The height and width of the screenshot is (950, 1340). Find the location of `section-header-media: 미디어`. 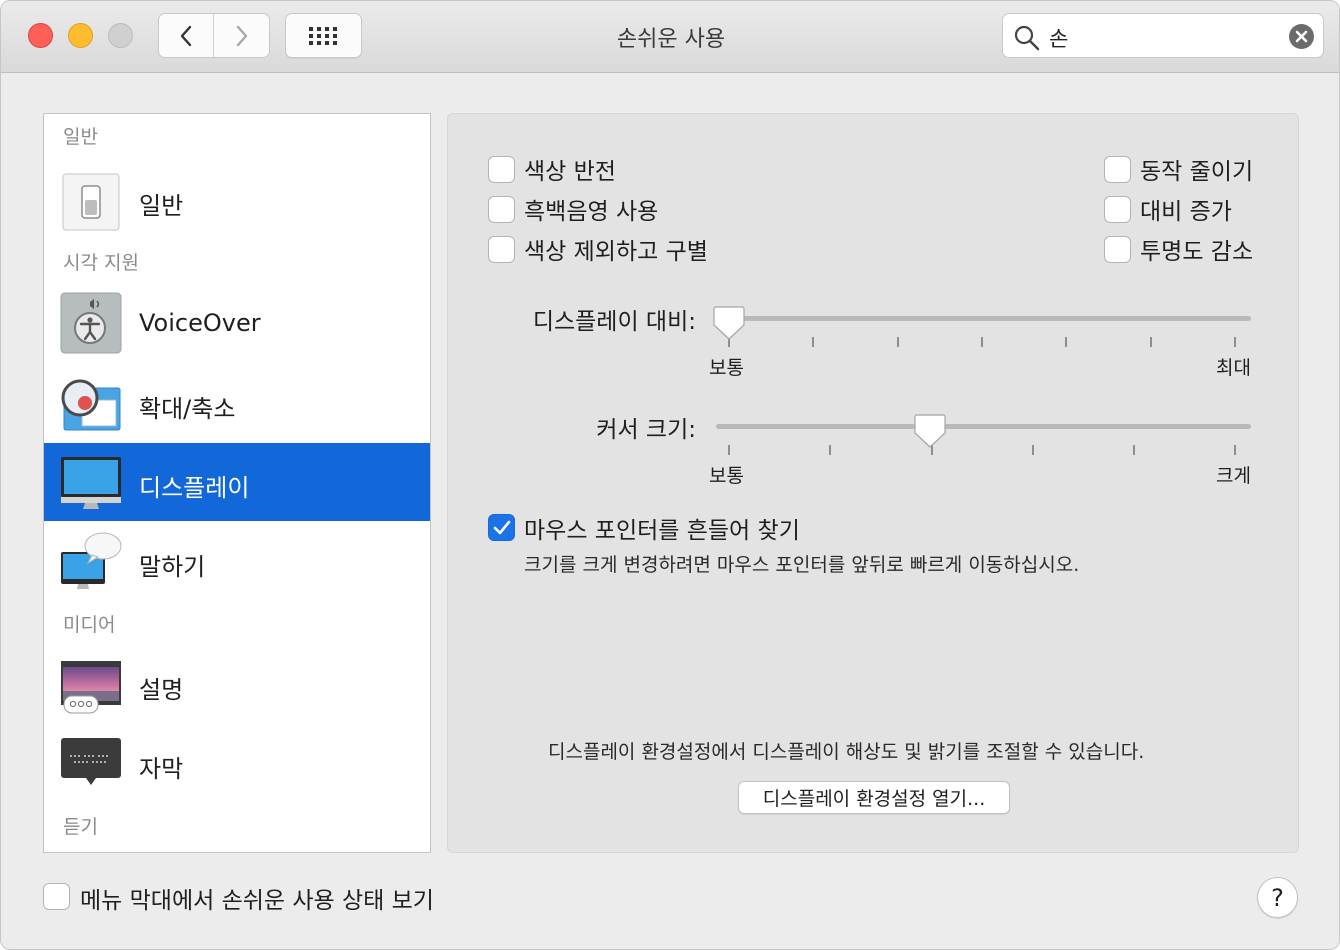

section-header-media: 미디어 is located at coordinates (89, 625).